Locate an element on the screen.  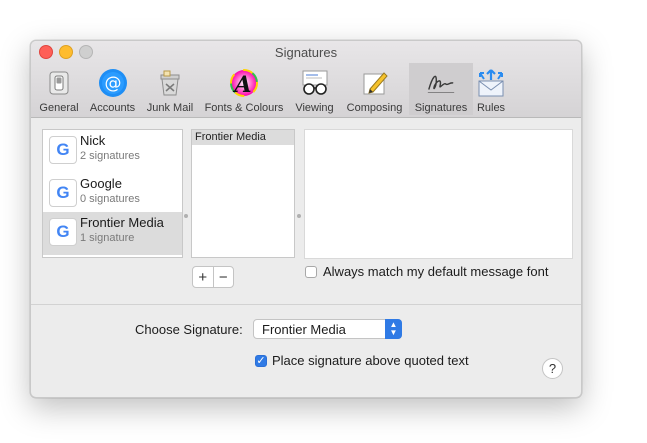
tab-signatures-label: Signatures is located at coordinates (441, 108).